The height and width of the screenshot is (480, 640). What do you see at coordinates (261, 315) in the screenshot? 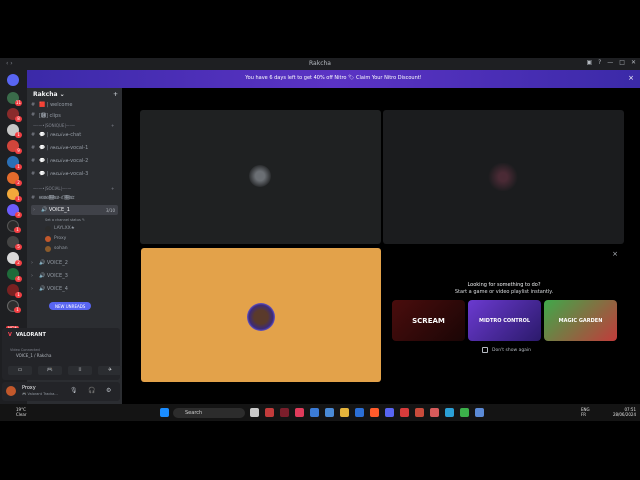
I see `video-tile-speaking` at bounding box center [261, 315].